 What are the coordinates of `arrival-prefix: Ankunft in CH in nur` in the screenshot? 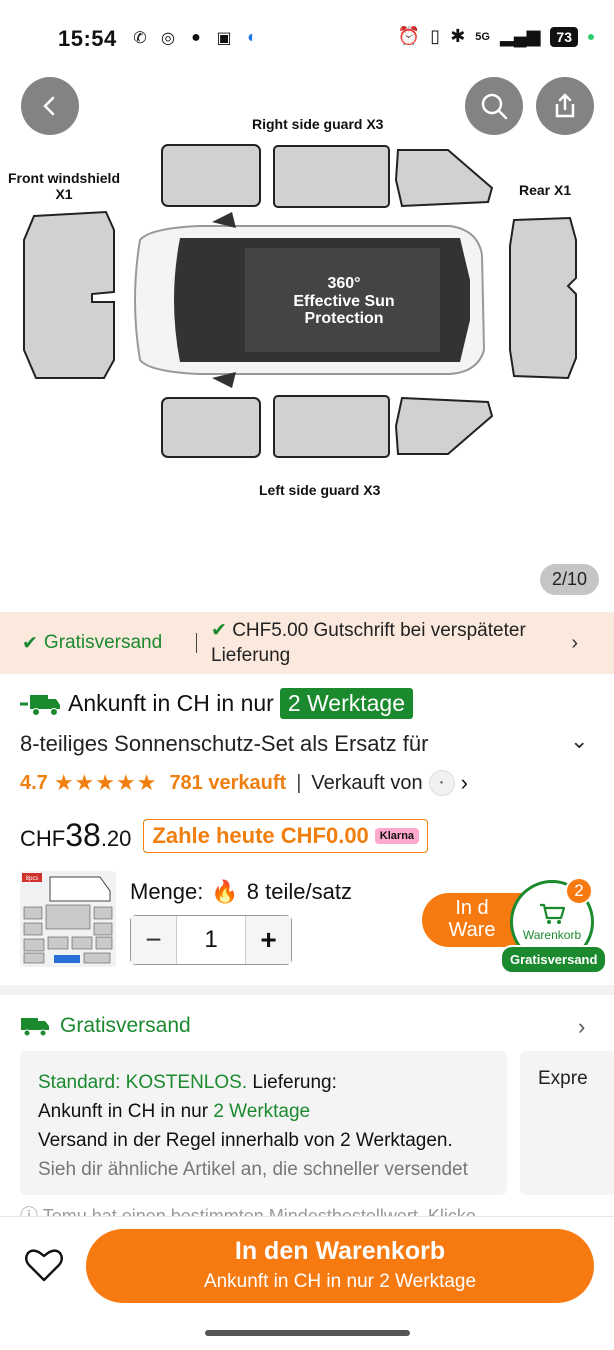 It's located at (123, 1111).